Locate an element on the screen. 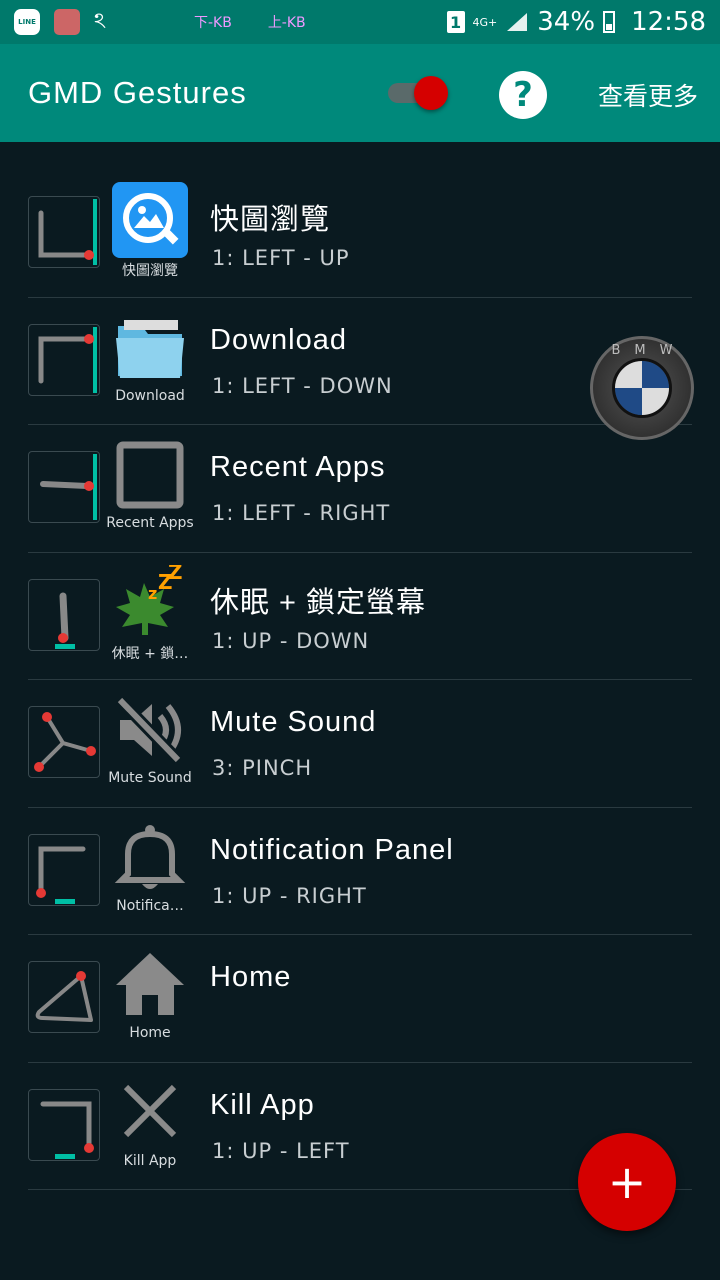 This screenshot has height=1280, width=720. status-bar: LINE ঽ 下-KB 上-KB 1 4G+ 34% 12:58 is located at coordinates (360, 22).